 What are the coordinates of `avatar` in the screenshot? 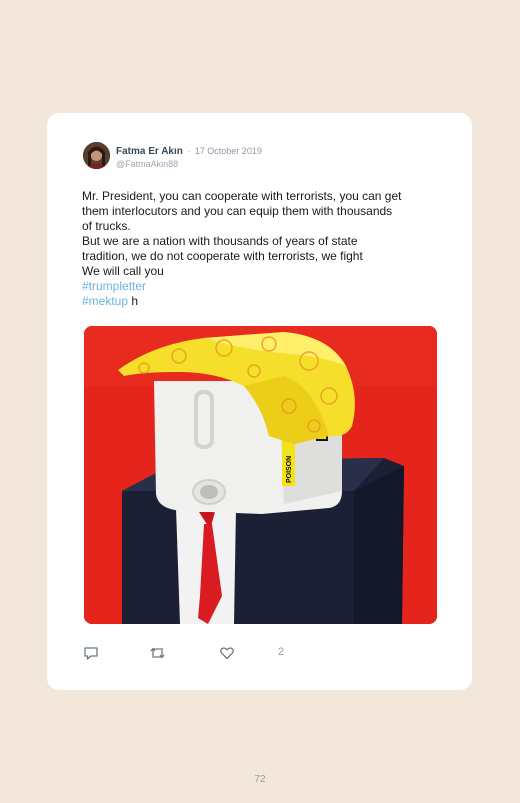 It's located at (96, 155).